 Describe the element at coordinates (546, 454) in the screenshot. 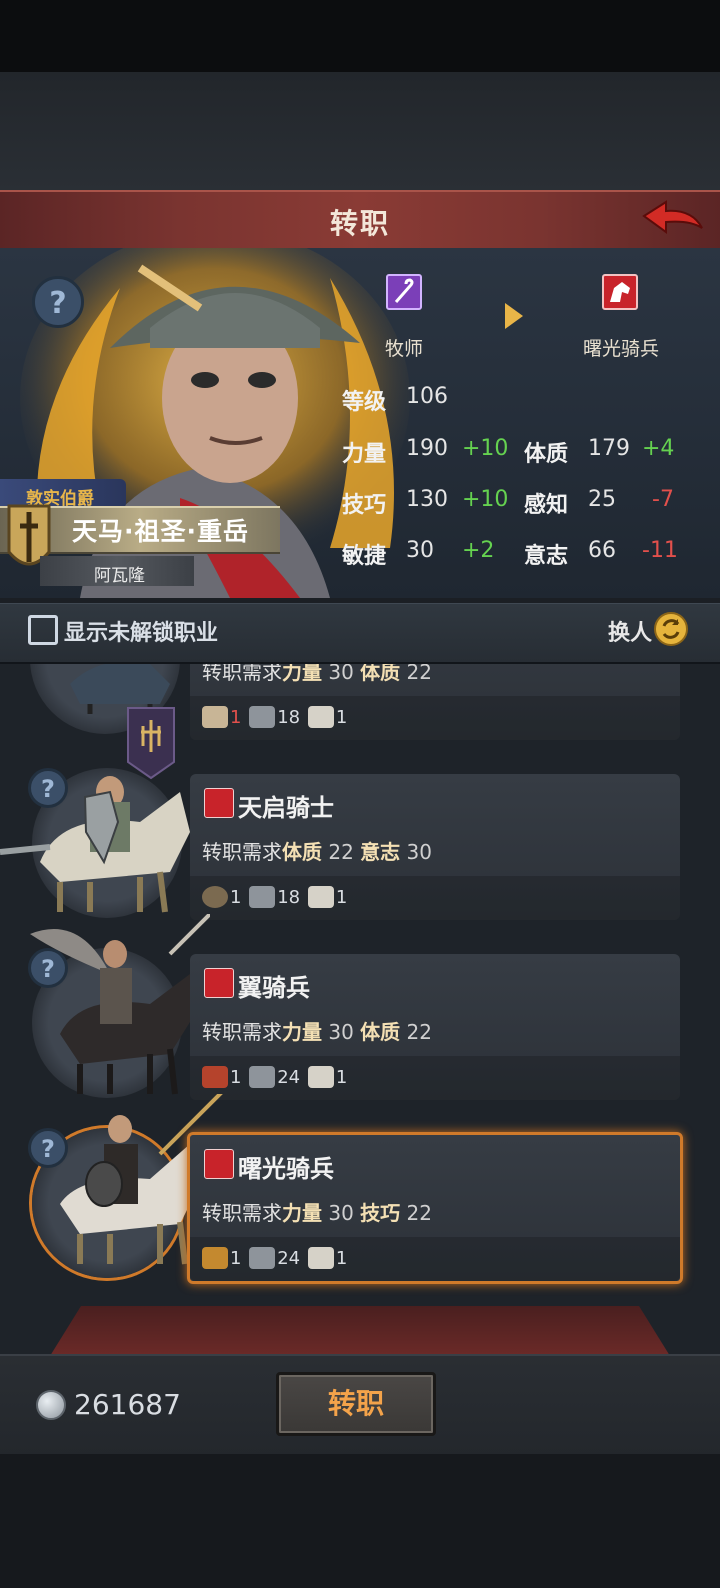

I see `constitution-label: 体质` at that location.